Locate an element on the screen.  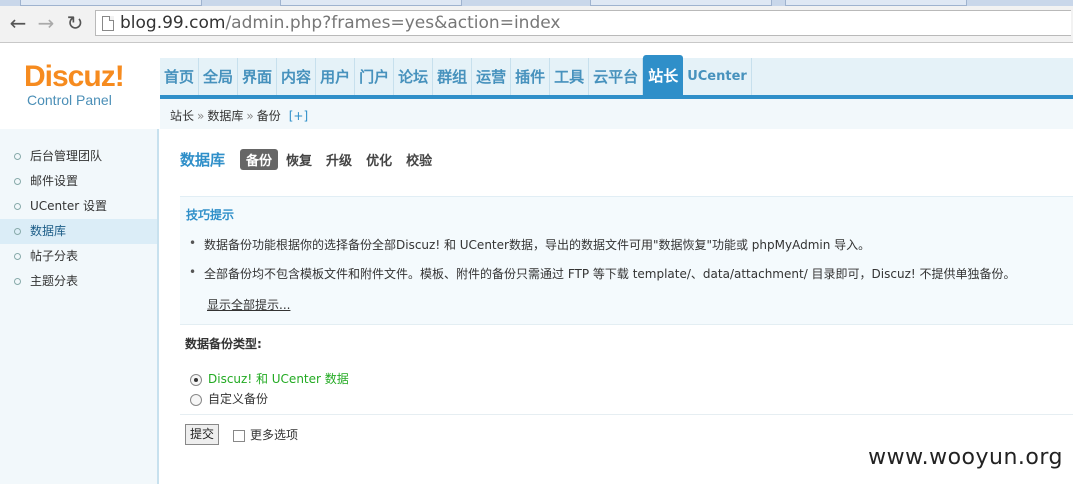
sidebar-item-label: 邮件设置 is located at coordinates (54, 181).